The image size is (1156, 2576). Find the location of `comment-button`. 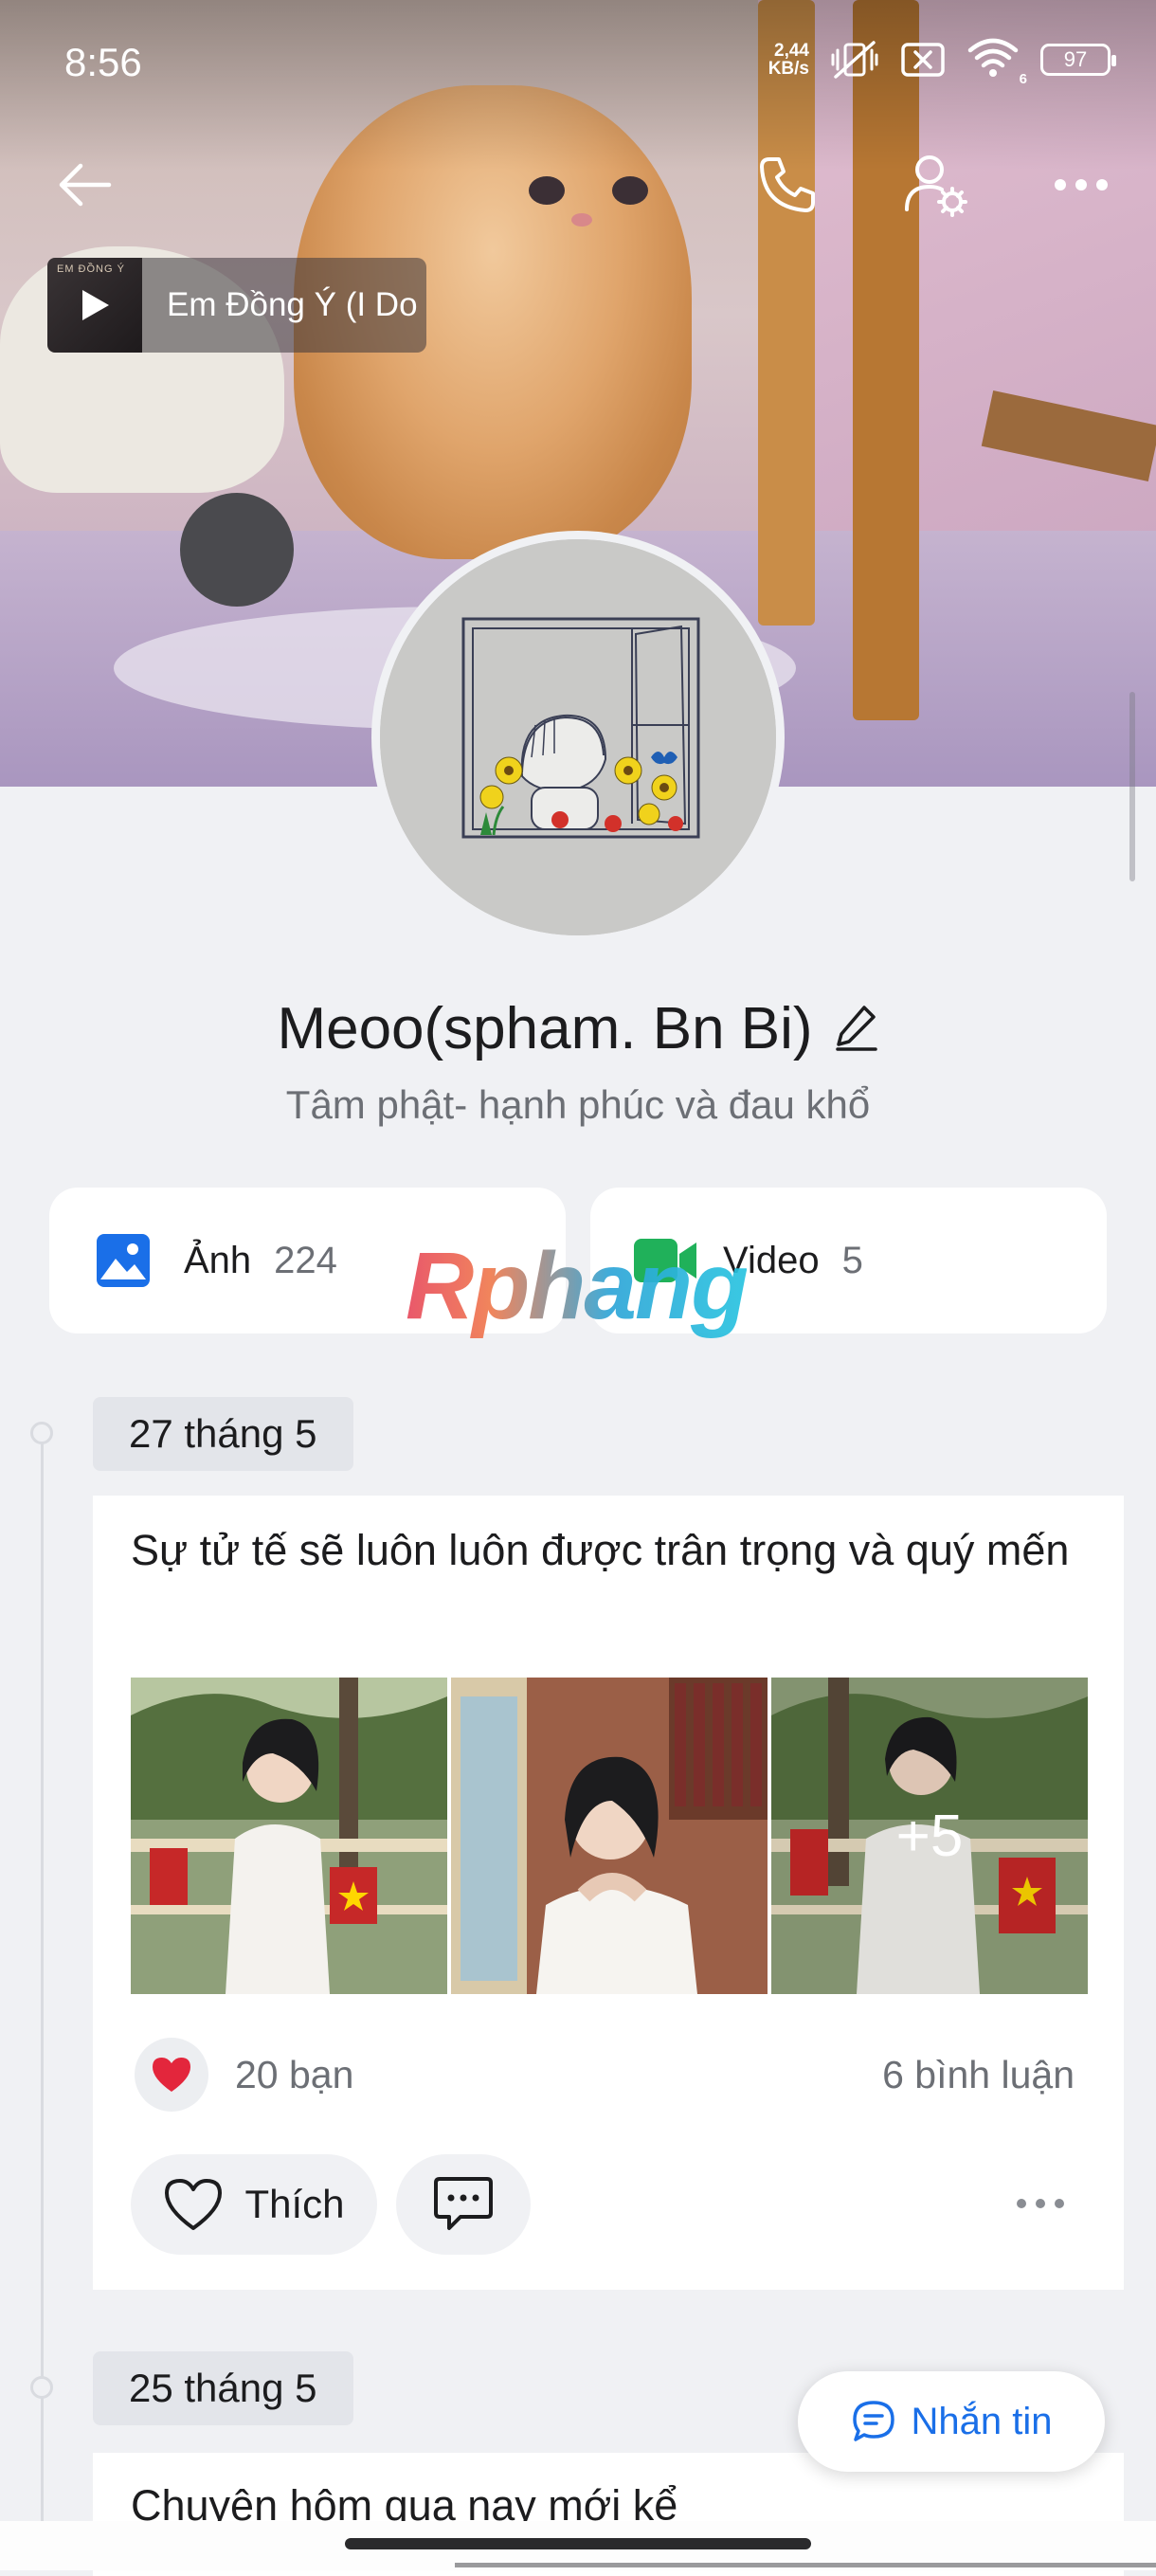

comment-button is located at coordinates (463, 2204).